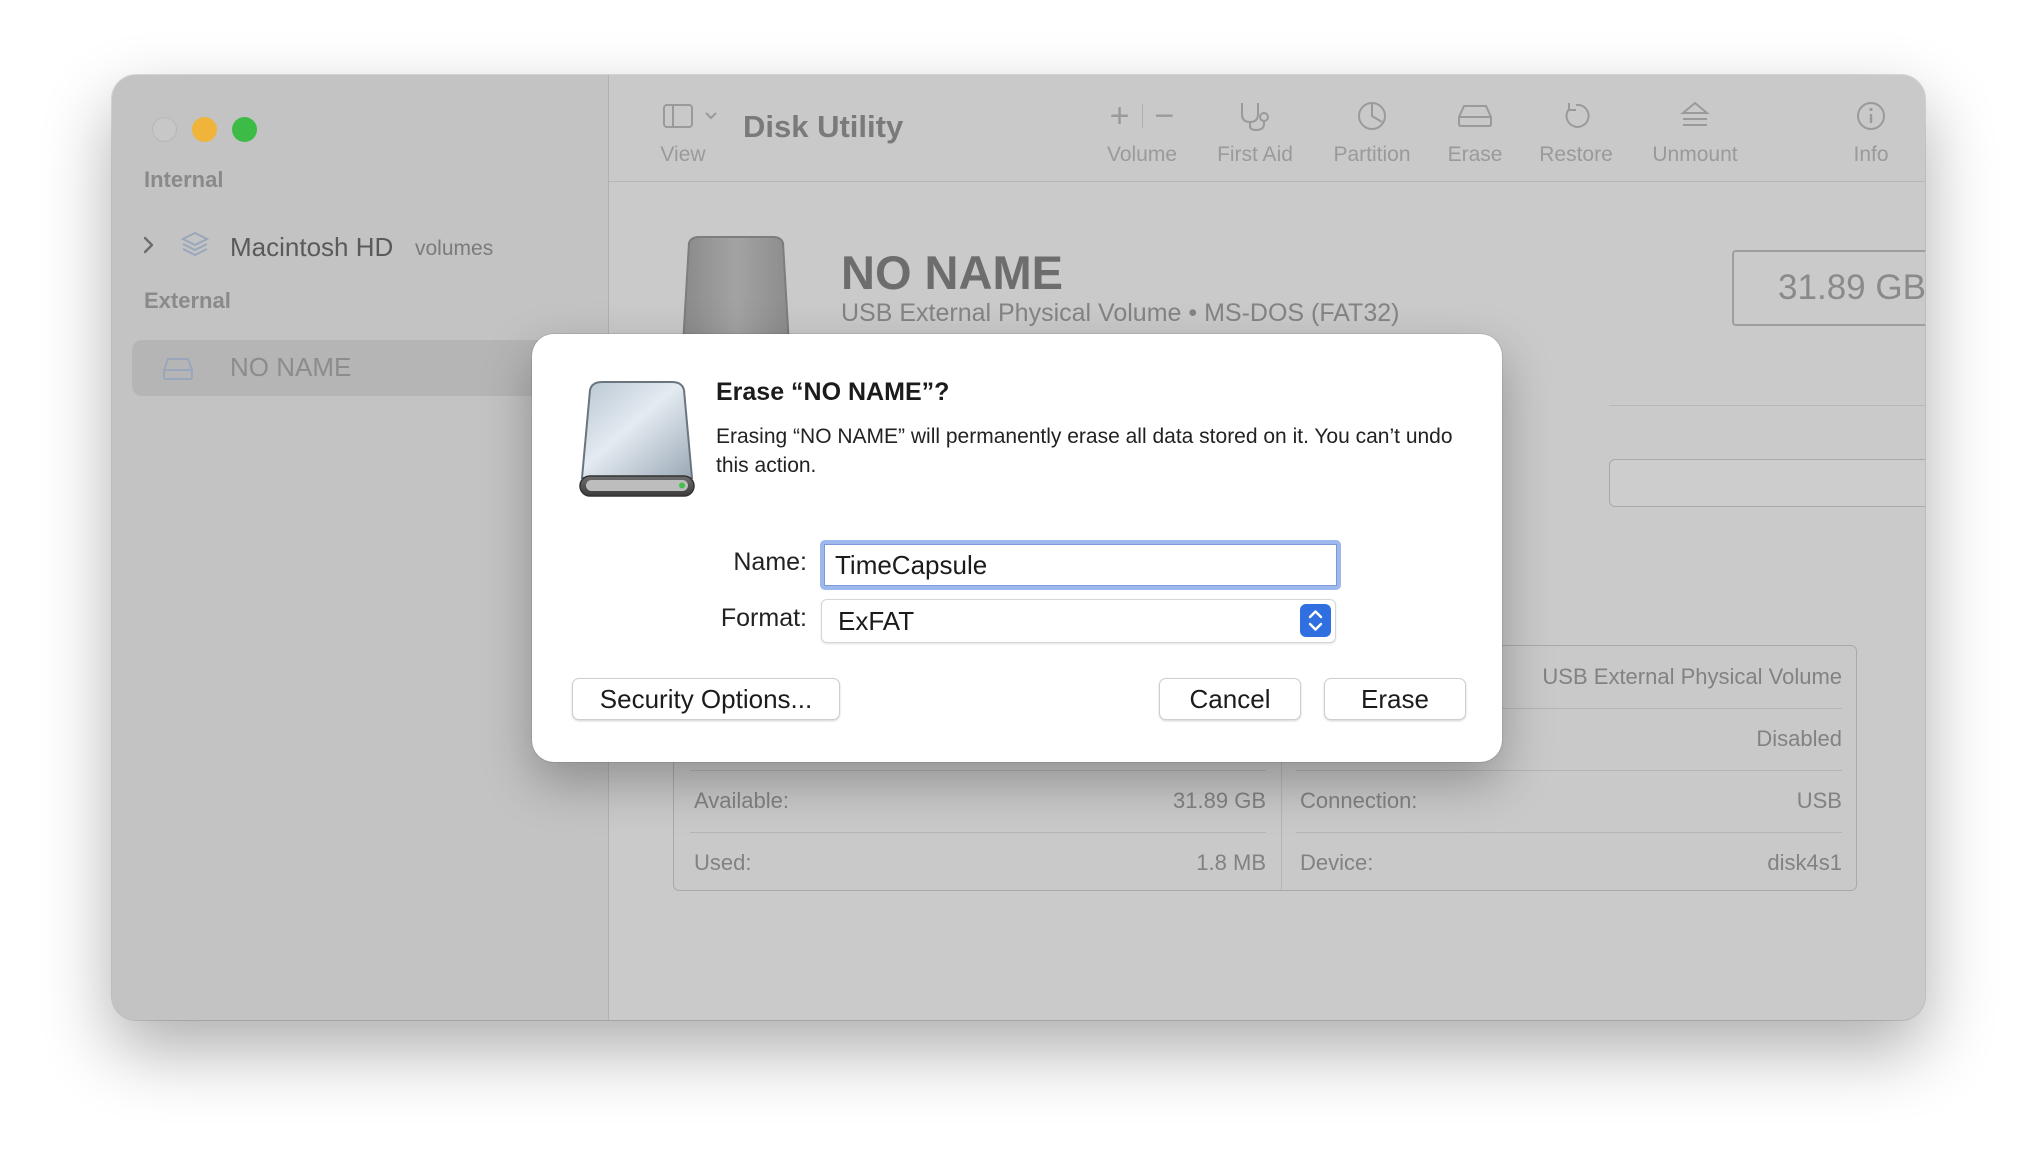  What do you see at coordinates (770, 562) in the screenshot?
I see `name-label: Name:` at bounding box center [770, 562].